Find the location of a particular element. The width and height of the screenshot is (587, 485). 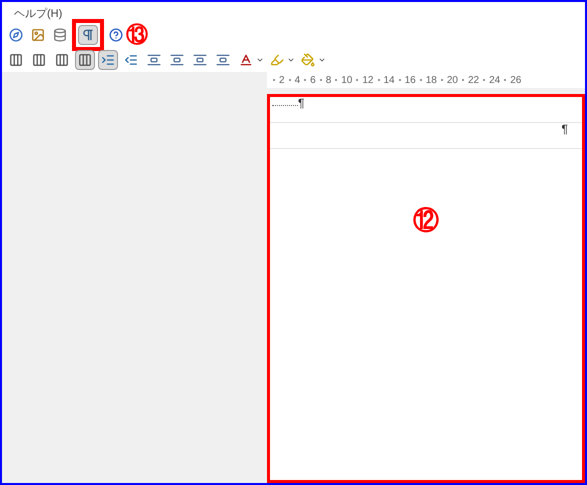

outdent-icon is located at coordinates (131, 60).